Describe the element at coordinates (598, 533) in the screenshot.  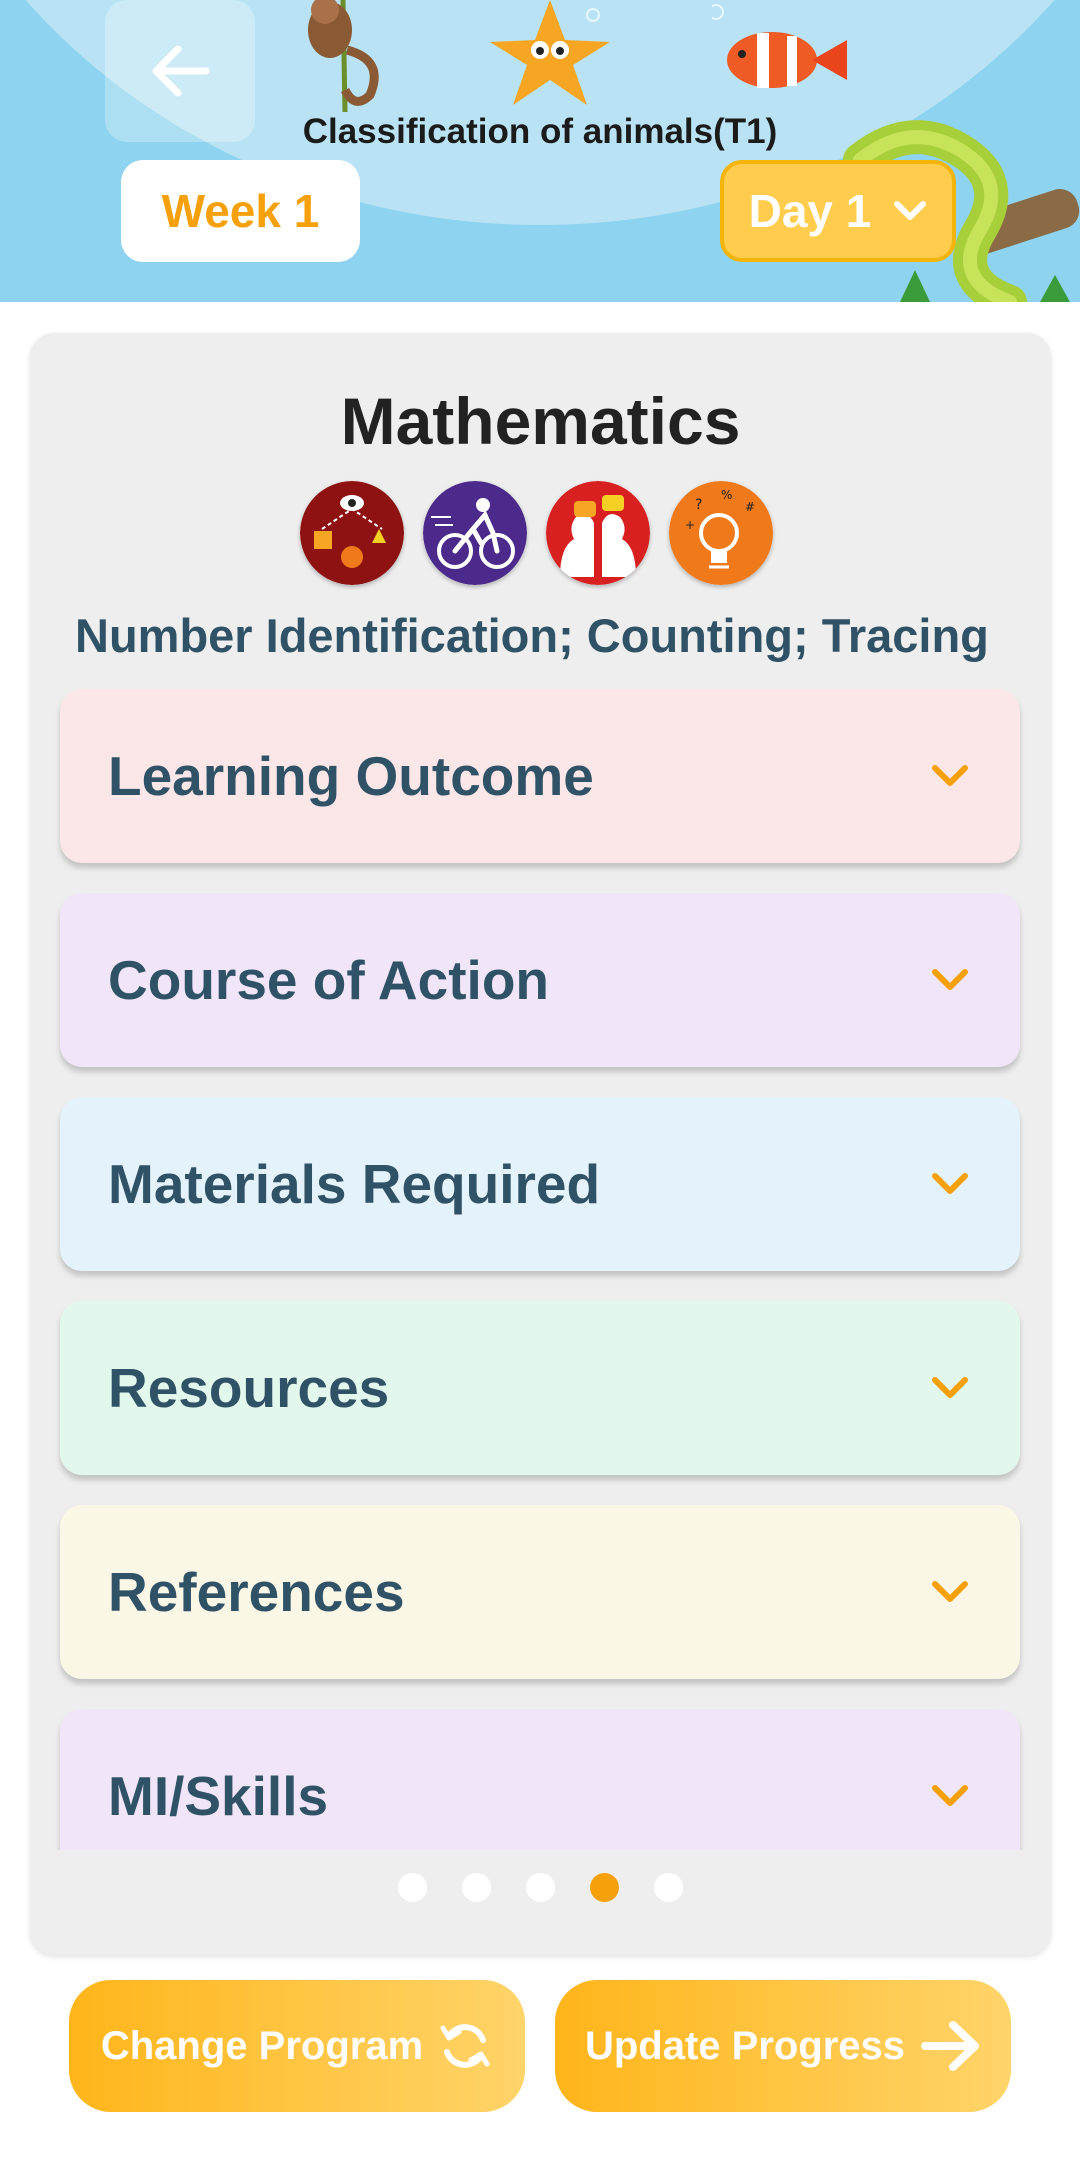
I see `interpersonal-icon` at that location.